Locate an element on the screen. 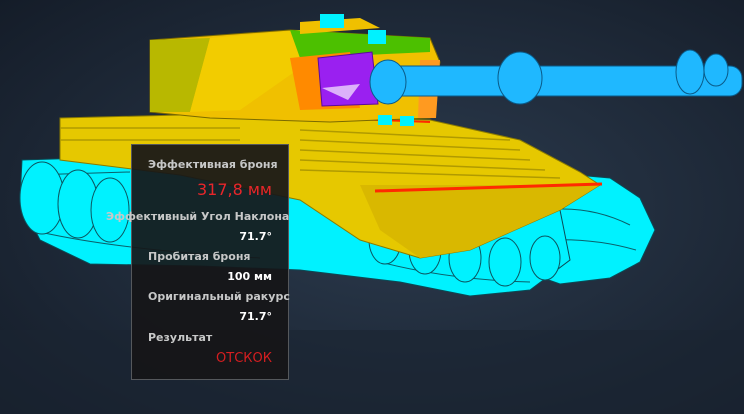  original-angle-value: 71.7° is located at coordinates (255, 316).